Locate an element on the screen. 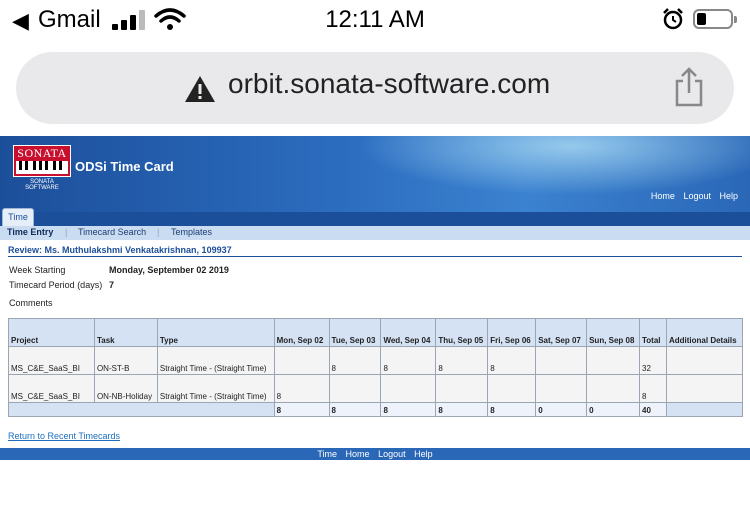 The height and width of the screenshot is (526, 750). home-link: Home is located at coordinates (663, 196).